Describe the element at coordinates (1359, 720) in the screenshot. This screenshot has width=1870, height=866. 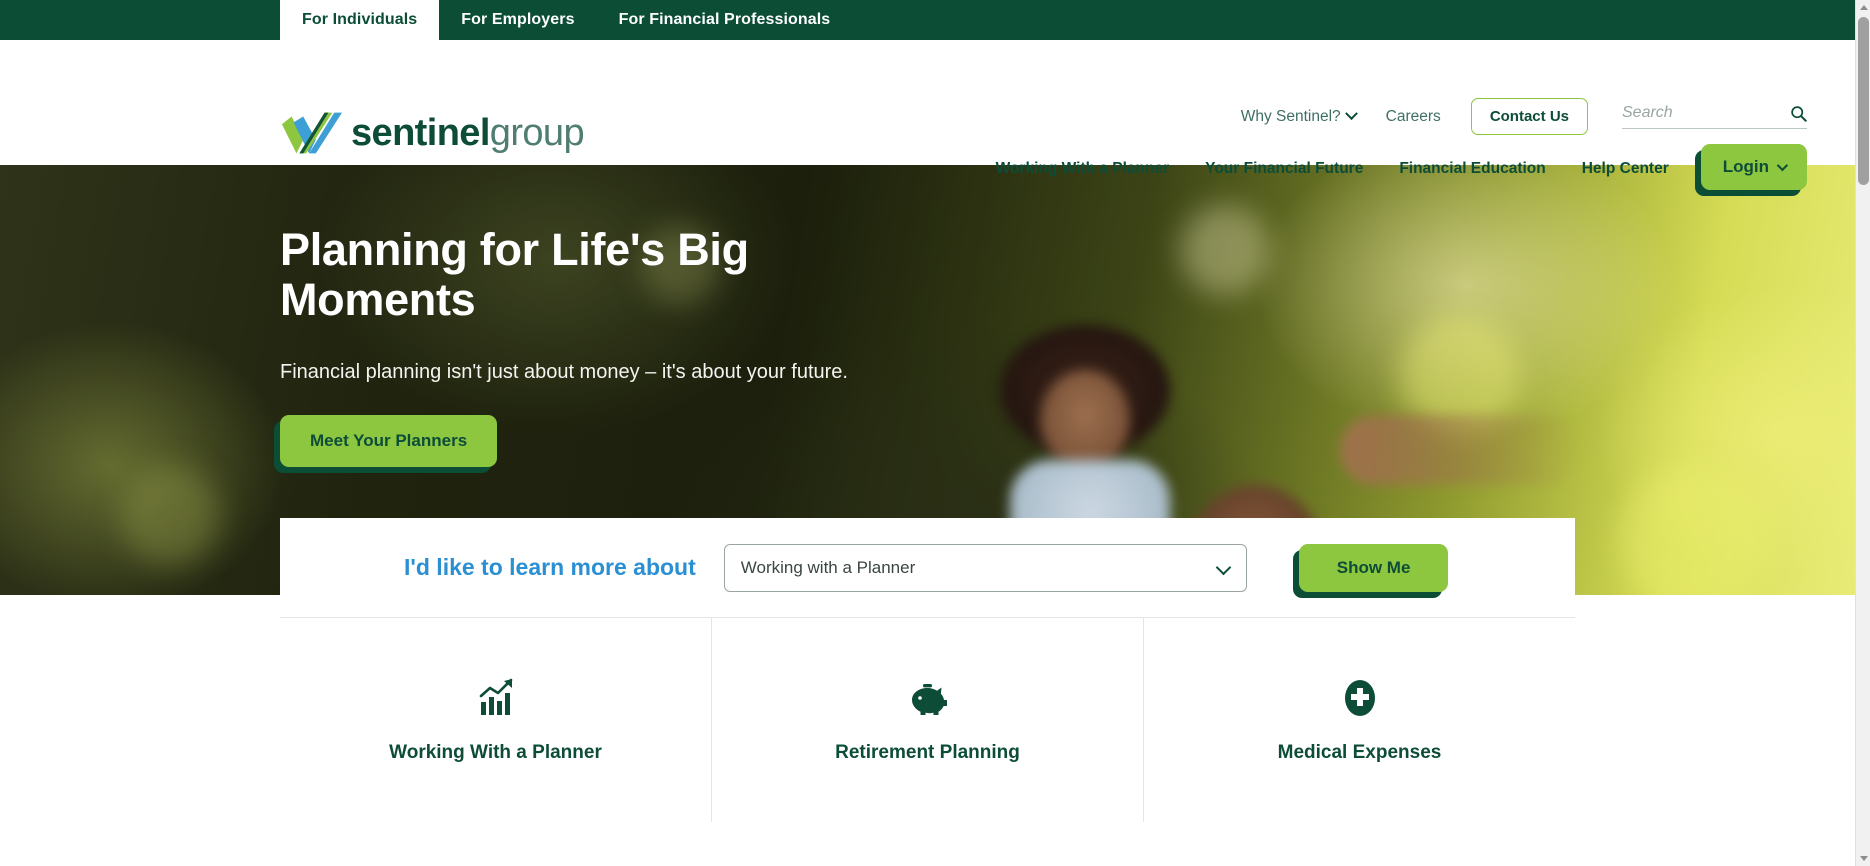
I see `feature-card-medical-expenses: Medical Expenses` at that location.